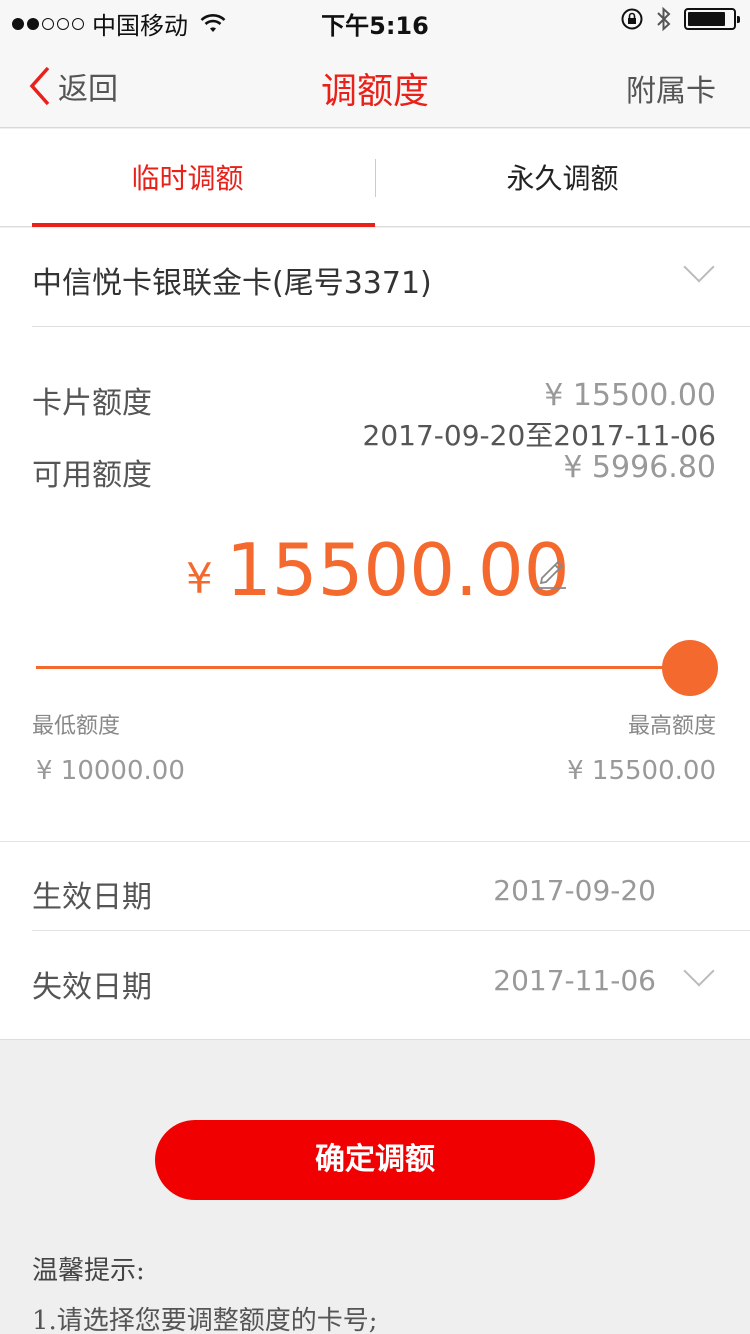  I want to click on active-tab-indicator, so click(203, 225).